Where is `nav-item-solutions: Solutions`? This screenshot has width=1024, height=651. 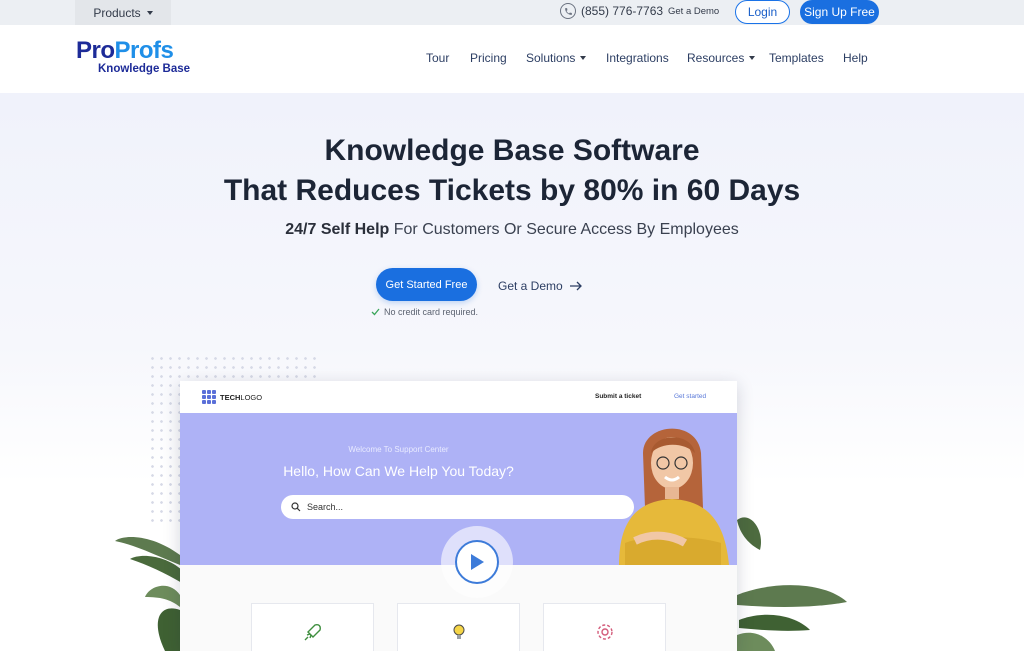
nav-item-solutions: Solutions is located at coordinates (556, 58).